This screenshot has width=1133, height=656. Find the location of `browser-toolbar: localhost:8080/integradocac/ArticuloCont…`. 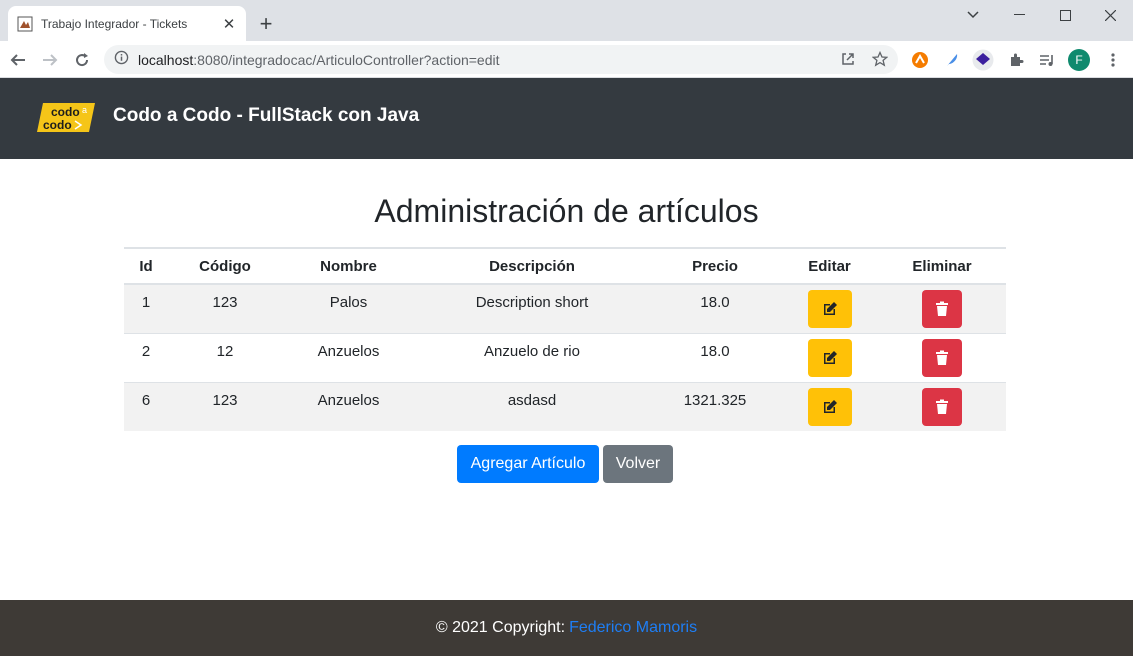

browser-toolbar: localhost:8080/integradocac/ArticuloCont… is located at coordinates (566, 59).